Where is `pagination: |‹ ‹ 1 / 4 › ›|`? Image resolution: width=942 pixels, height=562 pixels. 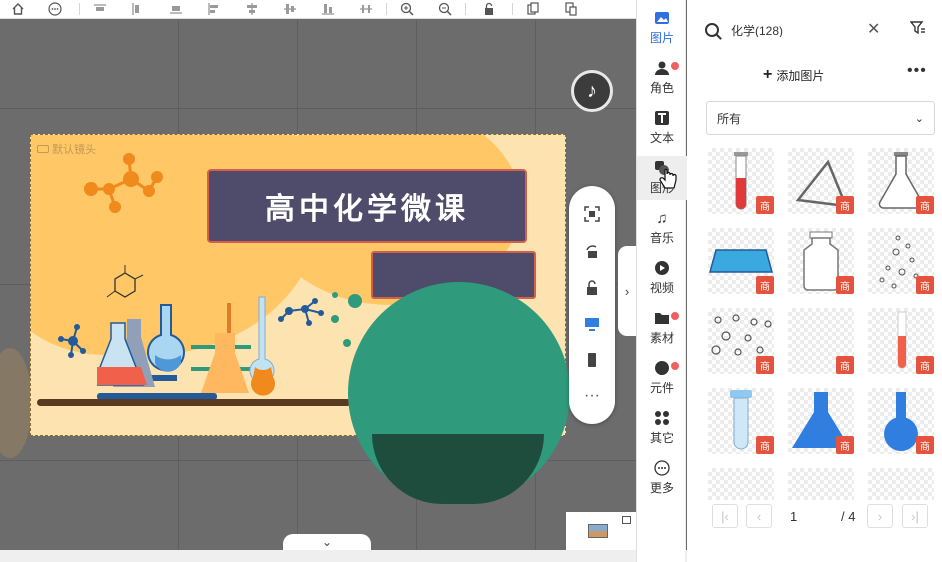
pagination: |‹ ‹ 1 / 4 › ›| is located at coordinates (822, 516).